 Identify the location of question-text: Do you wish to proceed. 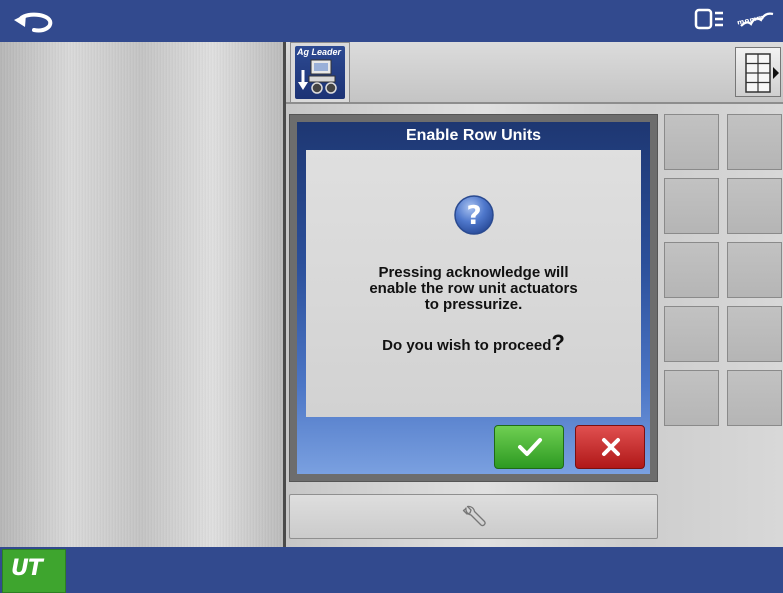
(467, 345).